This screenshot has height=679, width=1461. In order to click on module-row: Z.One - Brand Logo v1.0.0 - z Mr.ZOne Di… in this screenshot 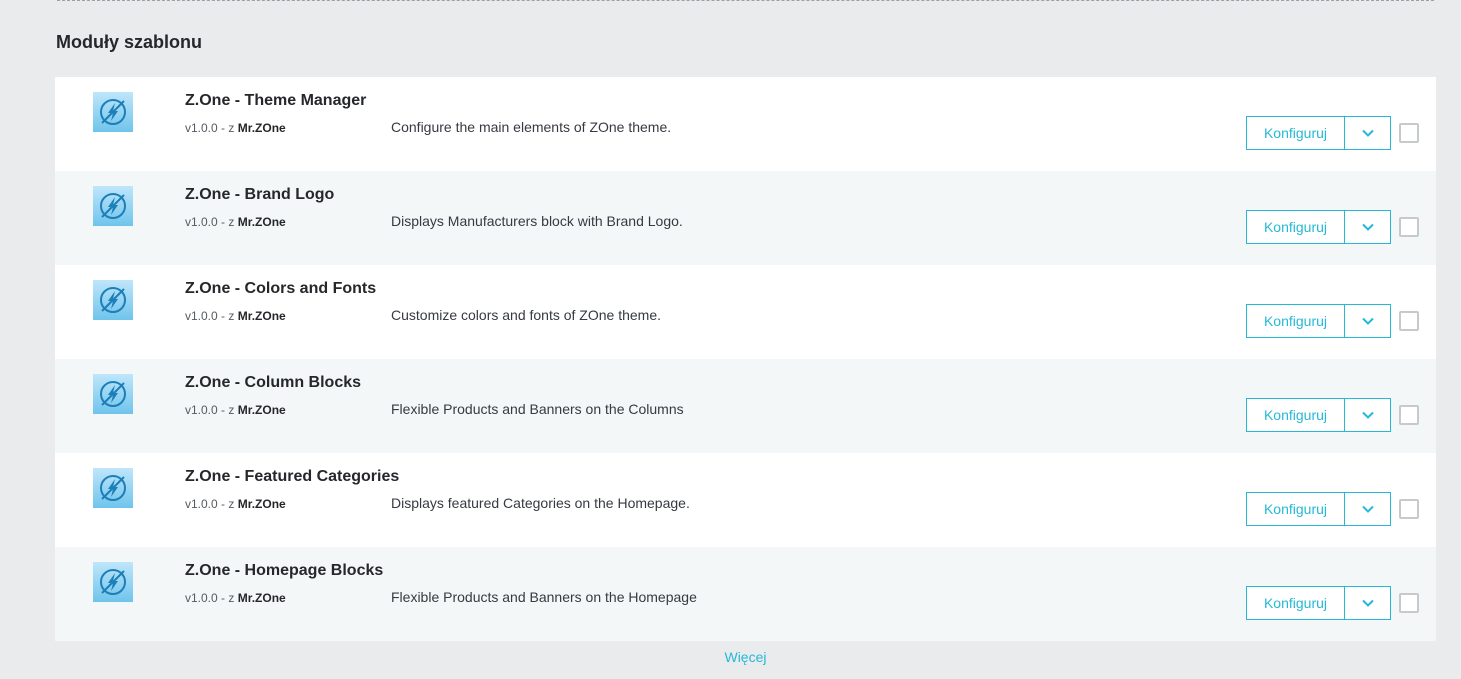, I will do `click(745, 218)`.